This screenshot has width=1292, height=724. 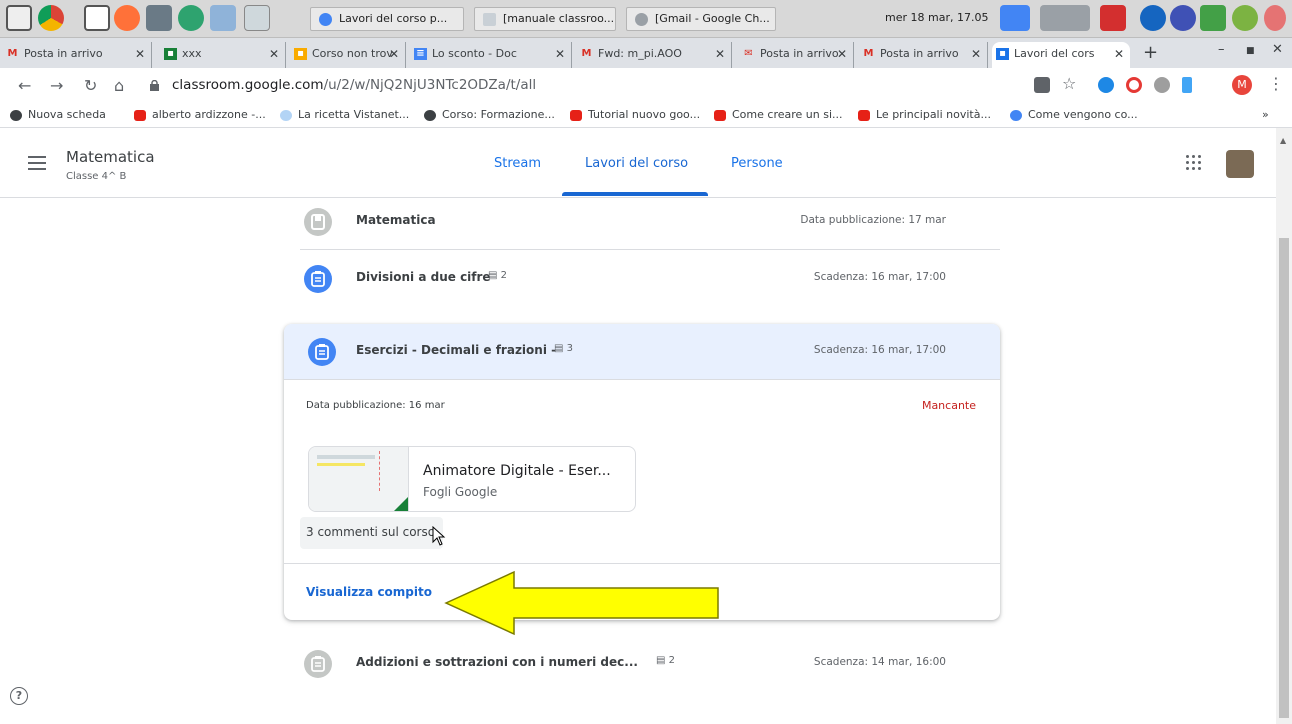 I want to click on topic-row: Matematica Data pubblicazione: 17 mar, so click(x=650, y=222).